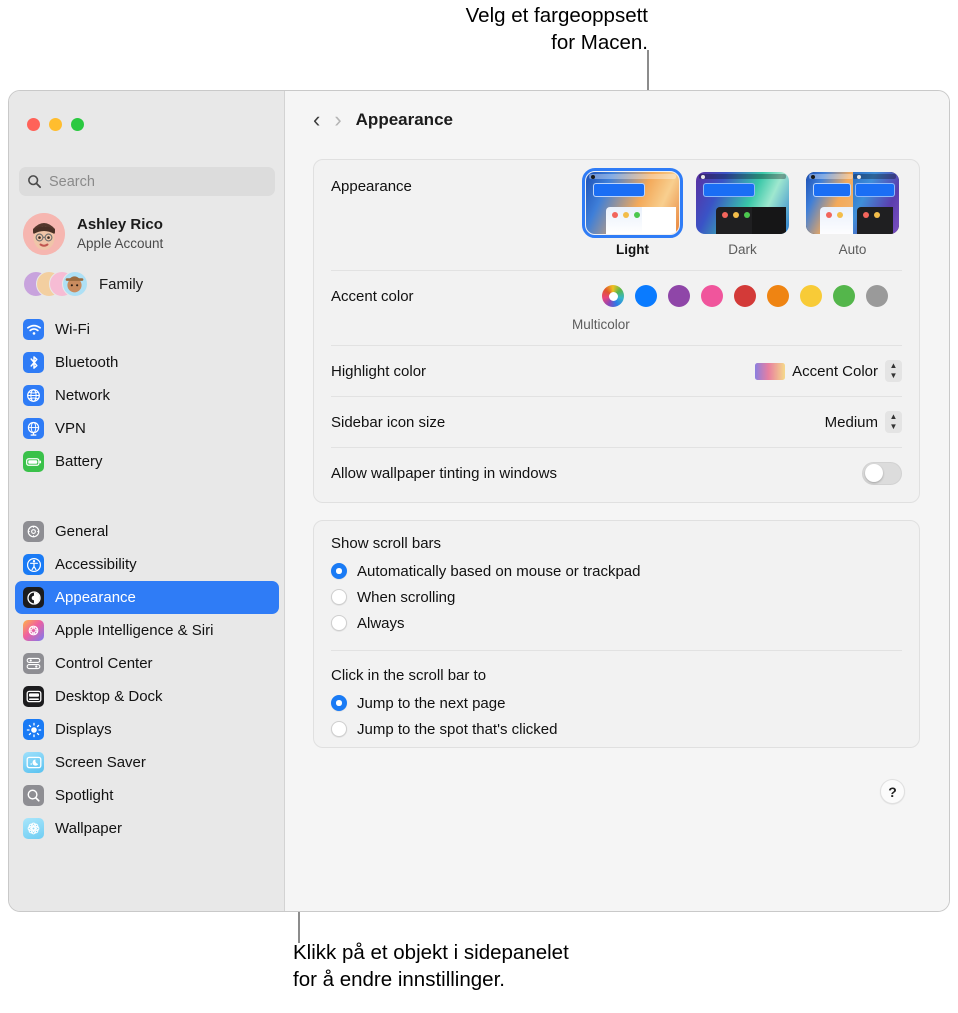 The image size is (958, 1013). I want to click on radio-label: Jump to the next page, so click(431, 703).